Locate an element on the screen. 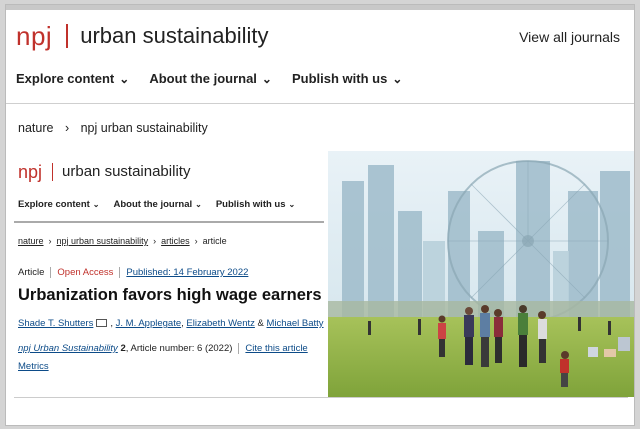  view-all-journals-link: View all journals is located at coordinates (569, 37).